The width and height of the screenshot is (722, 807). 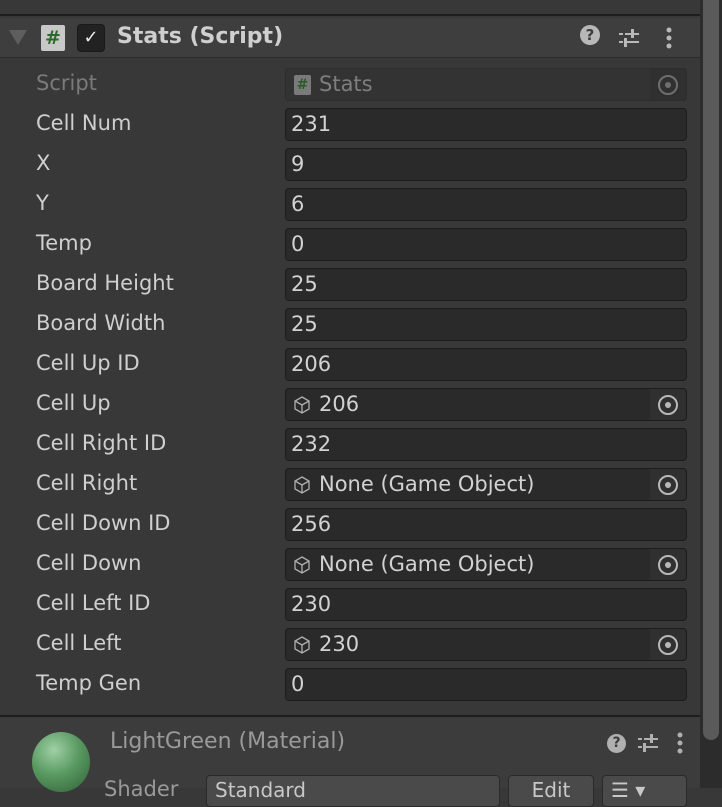 I want to click on edit-shader-button: Edit, so click(x=551, y=791).